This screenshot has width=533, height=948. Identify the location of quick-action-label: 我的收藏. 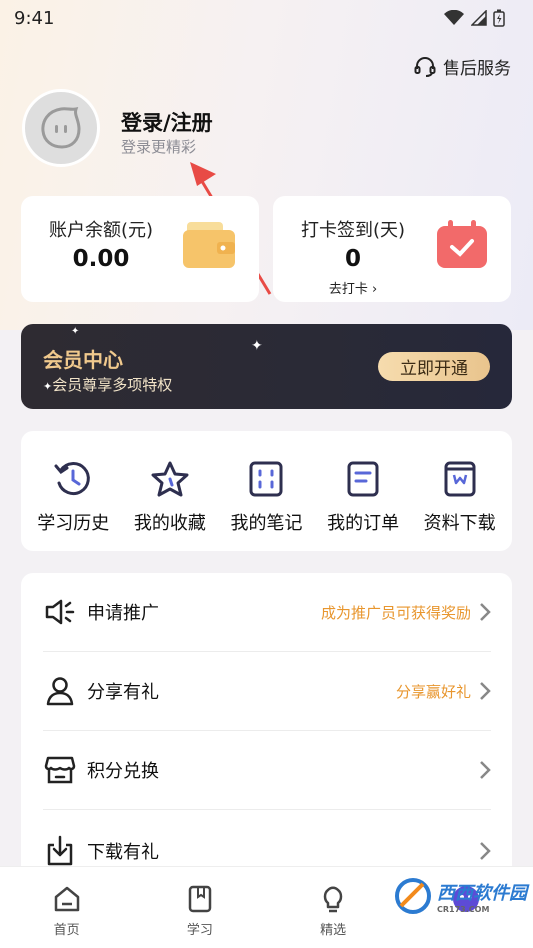
(169, 523).